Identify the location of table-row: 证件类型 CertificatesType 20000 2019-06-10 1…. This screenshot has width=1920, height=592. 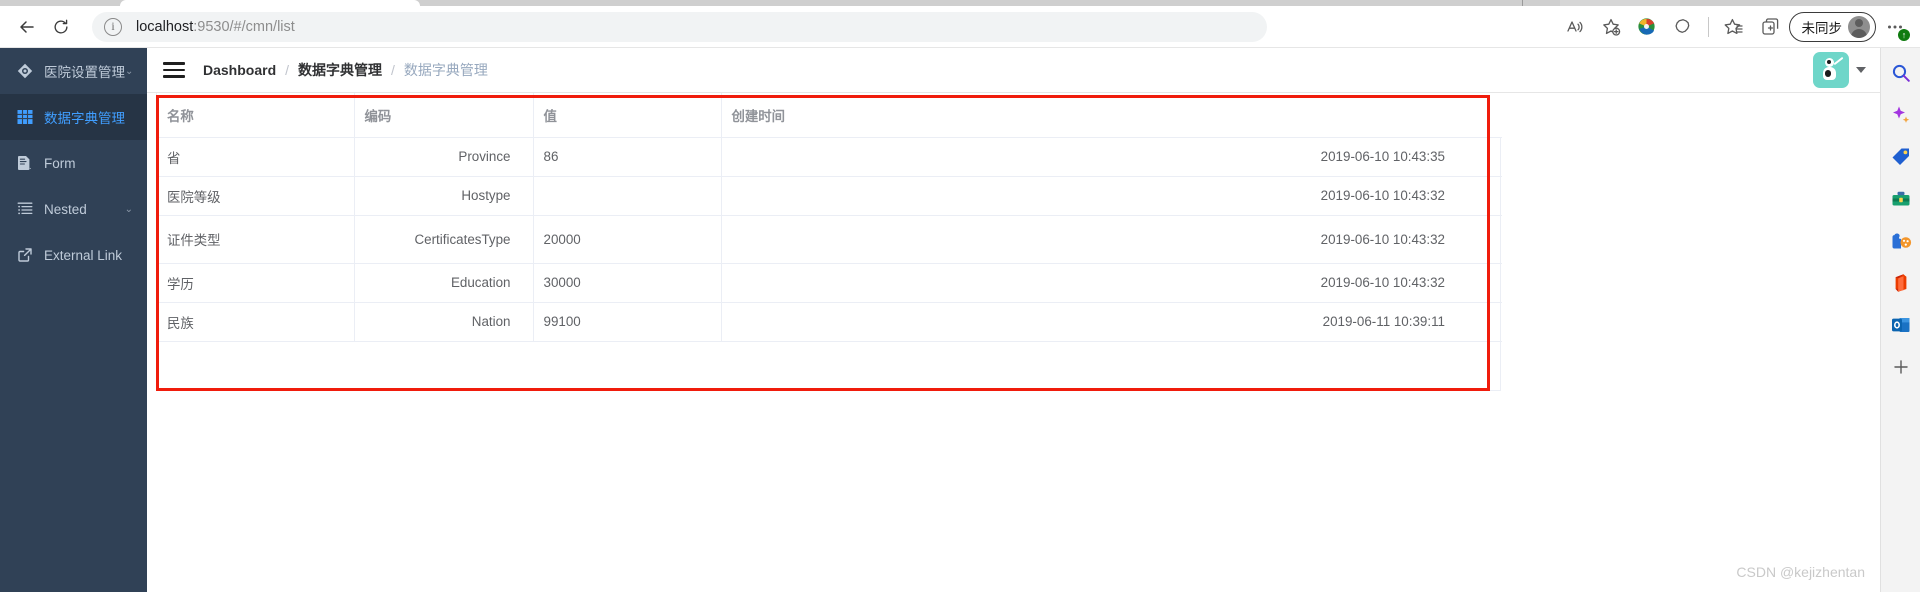
(829, 239).